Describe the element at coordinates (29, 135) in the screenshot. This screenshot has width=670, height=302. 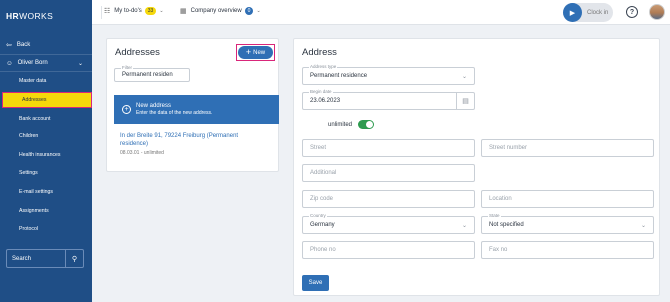
I see `sidebar-item-label: Children` at that location.